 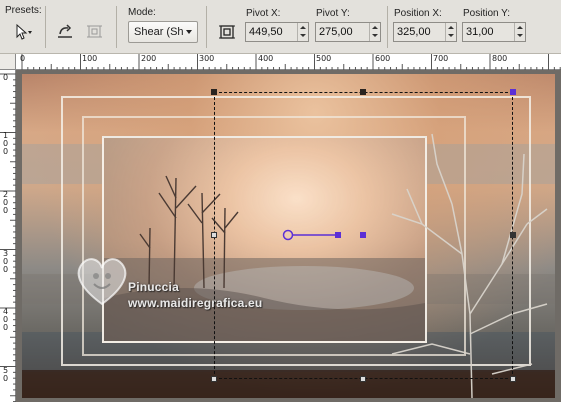 I want to click on mode-select: Shear (Sh, so click(x=163, y=32).